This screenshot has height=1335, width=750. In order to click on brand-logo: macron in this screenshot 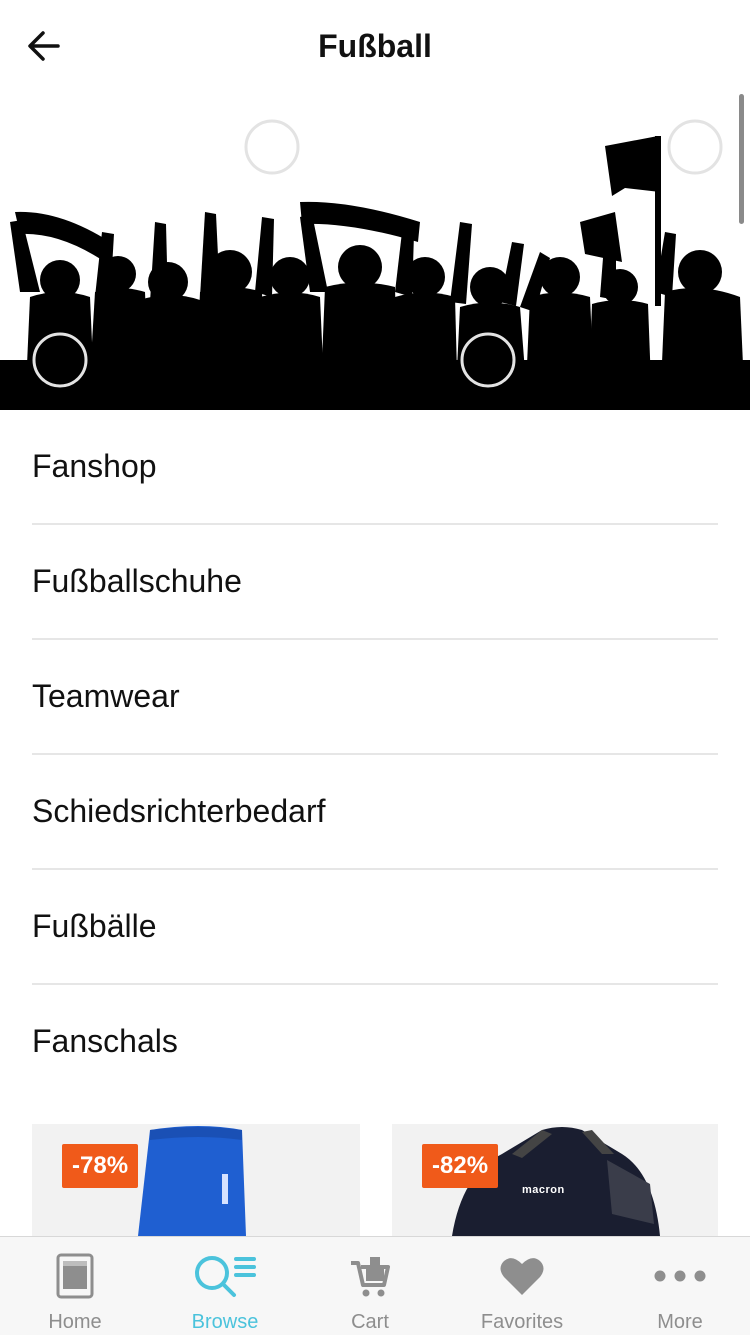, I will do `click(543, 1190)`.